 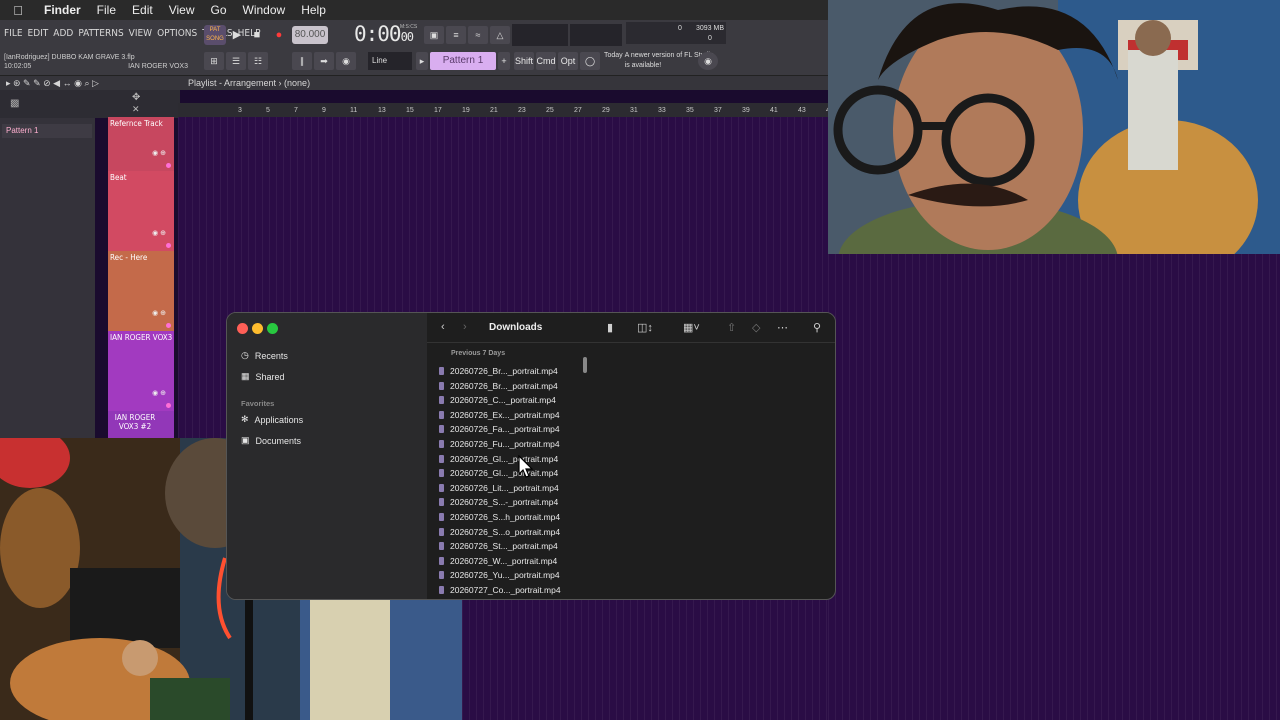 What do you see at coordinates (708, 61) in the screenshot?
I see `globe-icon: ◉` at bounding box center [708, 61].